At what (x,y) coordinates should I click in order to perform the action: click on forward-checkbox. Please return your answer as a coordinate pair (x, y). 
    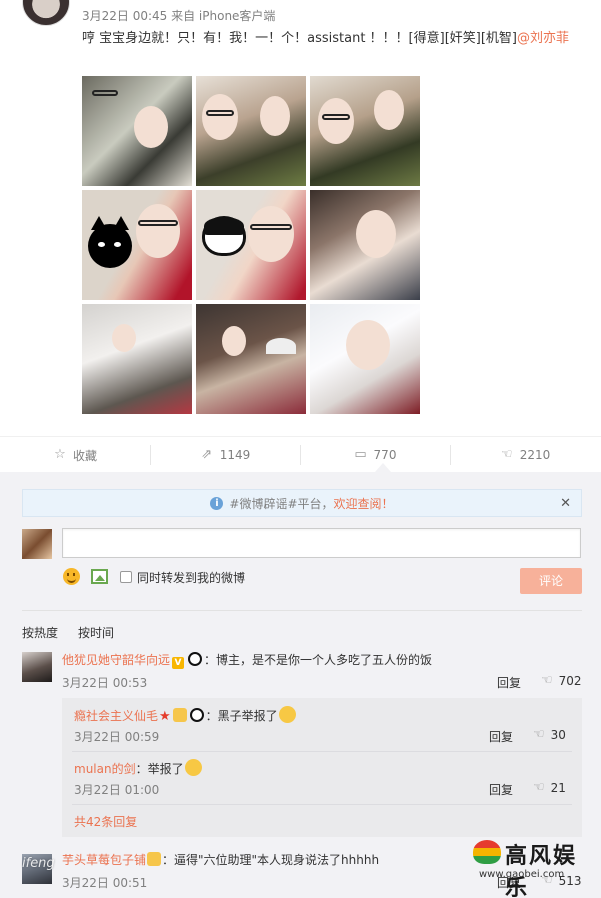
    Looking at the image, I should click on (126, 577).